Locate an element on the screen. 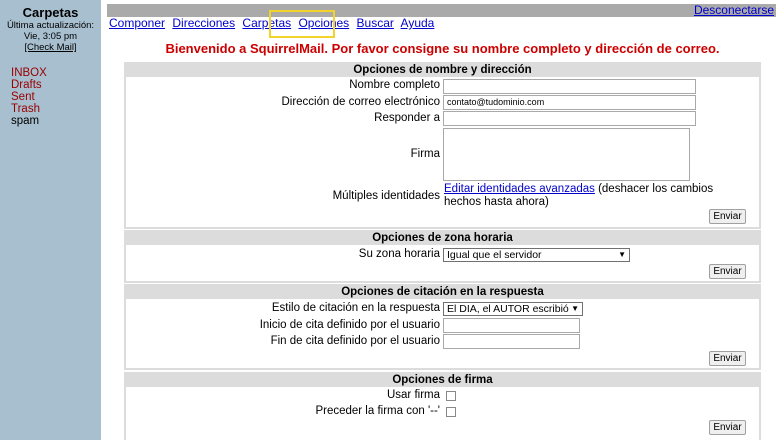  highlight-box is located at coordinates (302, 24).